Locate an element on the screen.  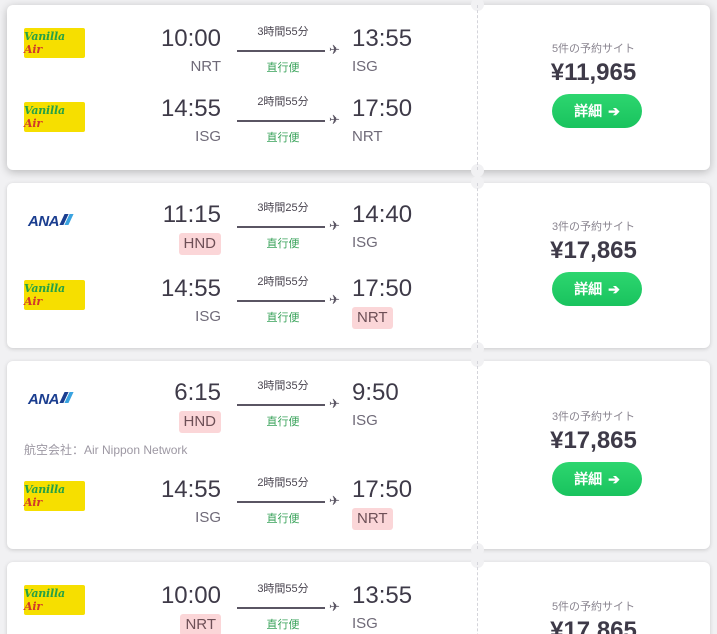
arrival-time: 9:50 is located at coordinates (375, 392).